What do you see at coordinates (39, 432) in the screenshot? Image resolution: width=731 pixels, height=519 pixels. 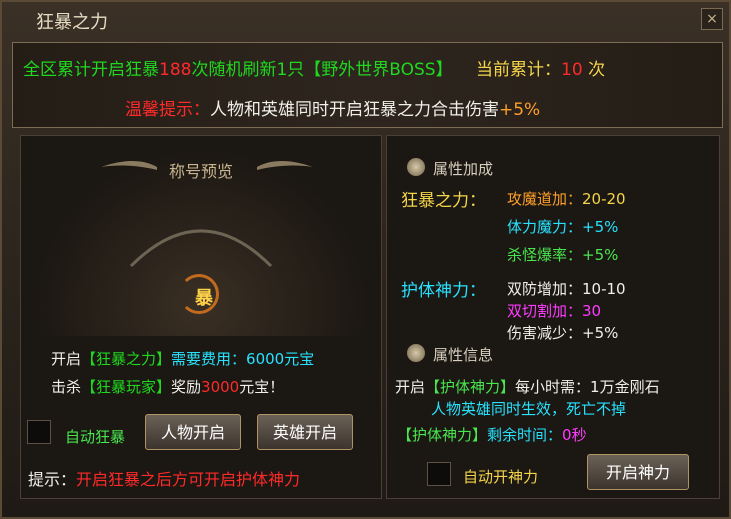 I see `auto-rage-checkbox` at bounding box center [39, 432].